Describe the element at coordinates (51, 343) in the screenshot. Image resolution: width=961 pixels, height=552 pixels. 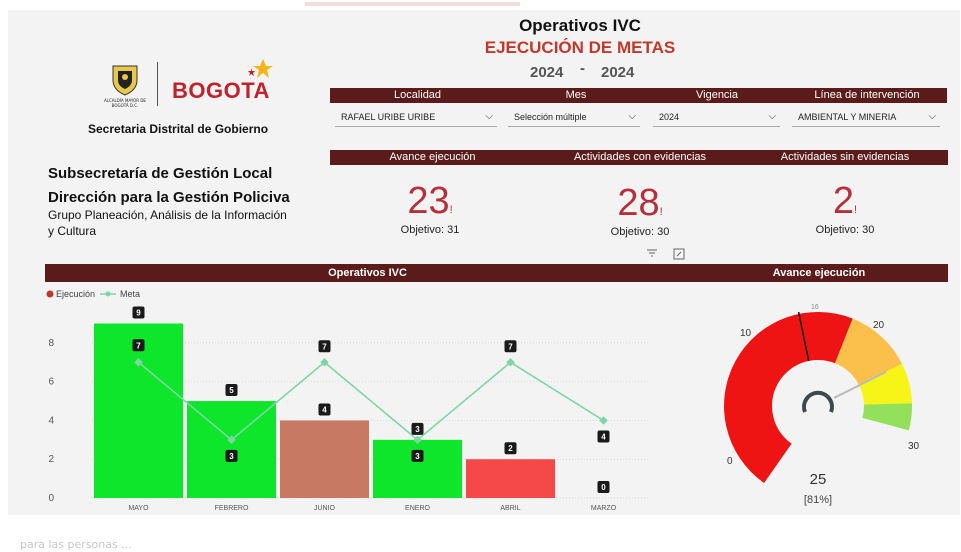
I see `y-tick-label: 8` at that location.